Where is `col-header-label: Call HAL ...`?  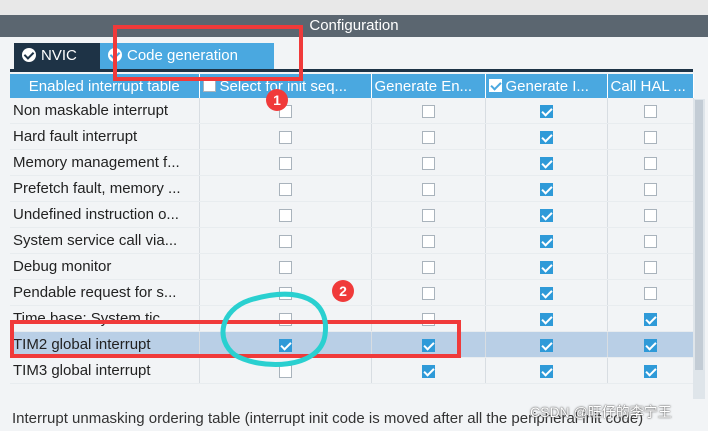 col-header-label: Call HAL ... is located at coordinates (648, 86).